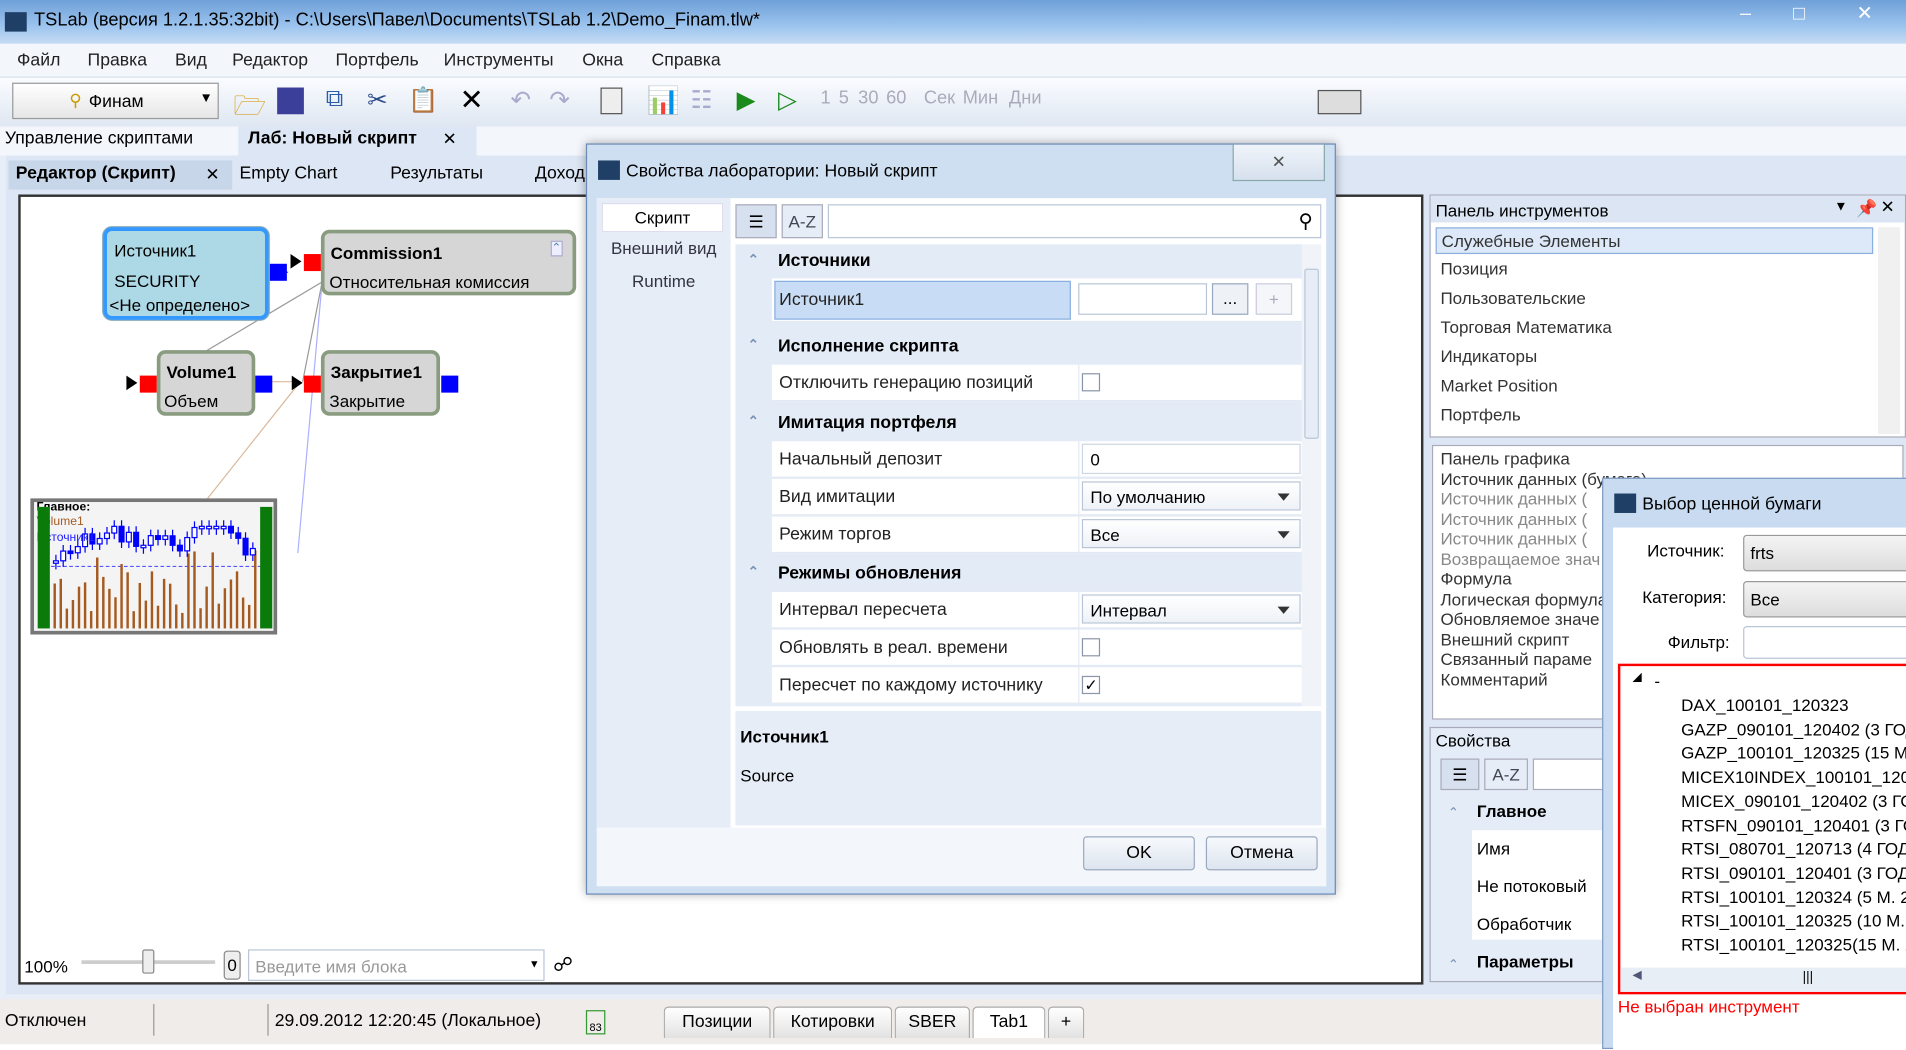 The width and height of the screenshot is (1906, 1050). What do you see at coordinates (1655, 415) in the screenshot?
I see `tools-category-item: Портфель` at bounding box center [1655, 415].